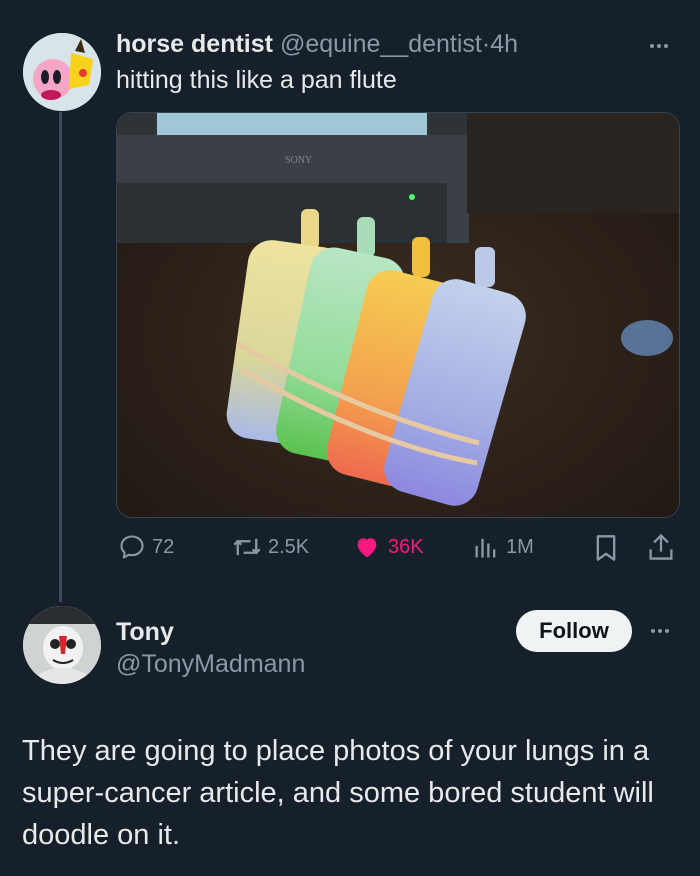 This screenshot has height=876, width=700. What do you see at coordinates (146, 547) in the screenshot?
I see `reply-button: 72` at bounding box center [146, 547].